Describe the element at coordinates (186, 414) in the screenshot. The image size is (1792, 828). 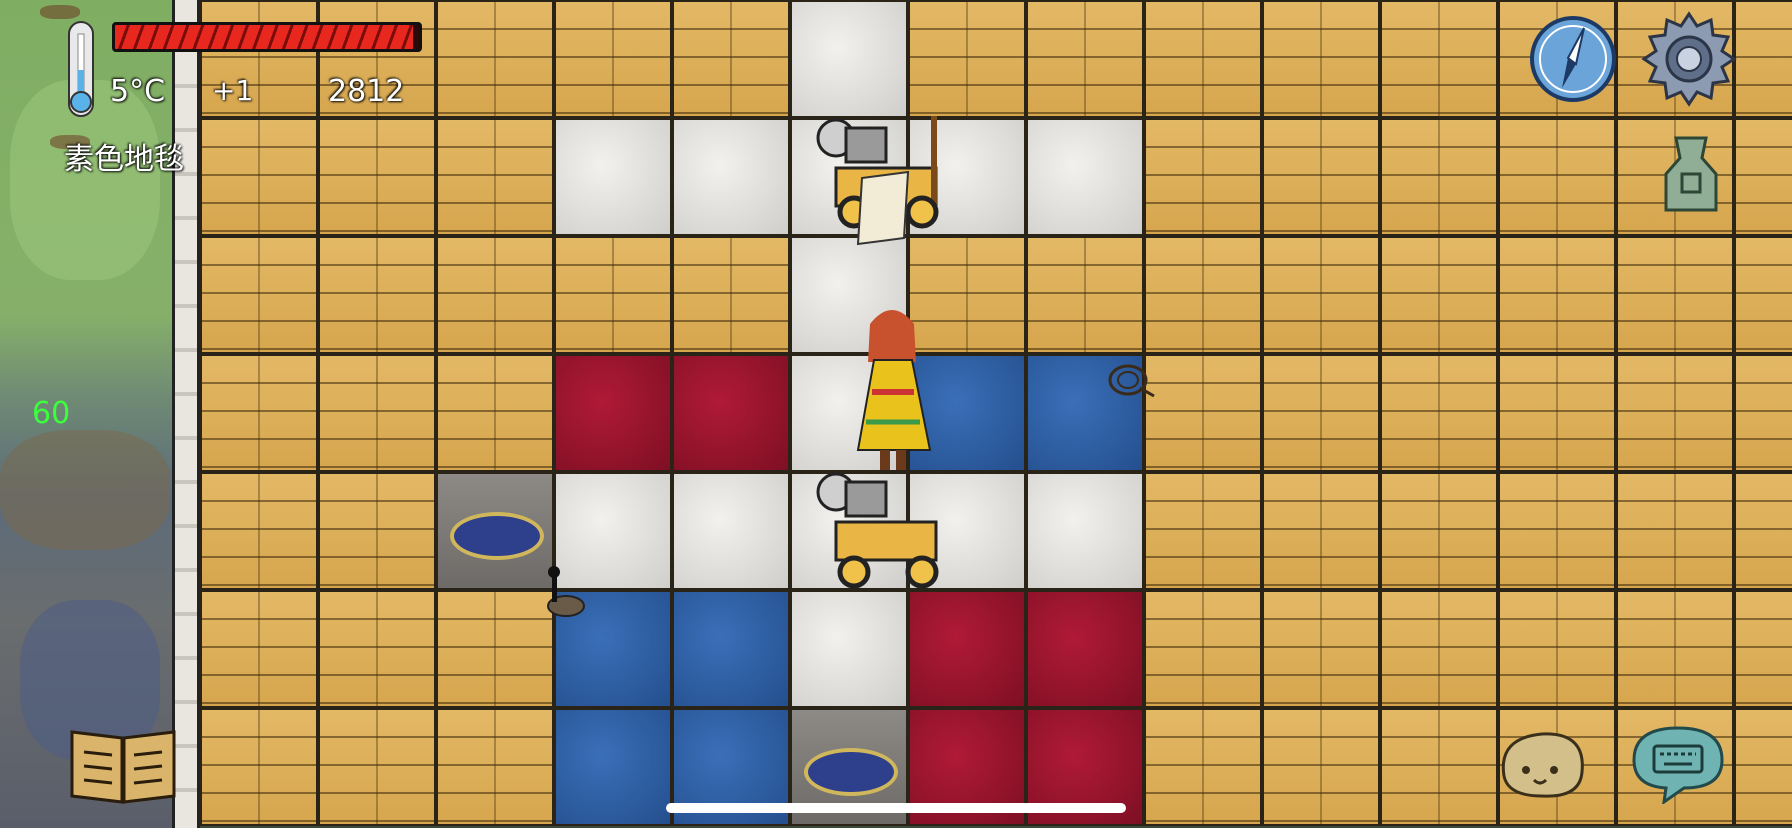
I see `stone-wall` at that location.